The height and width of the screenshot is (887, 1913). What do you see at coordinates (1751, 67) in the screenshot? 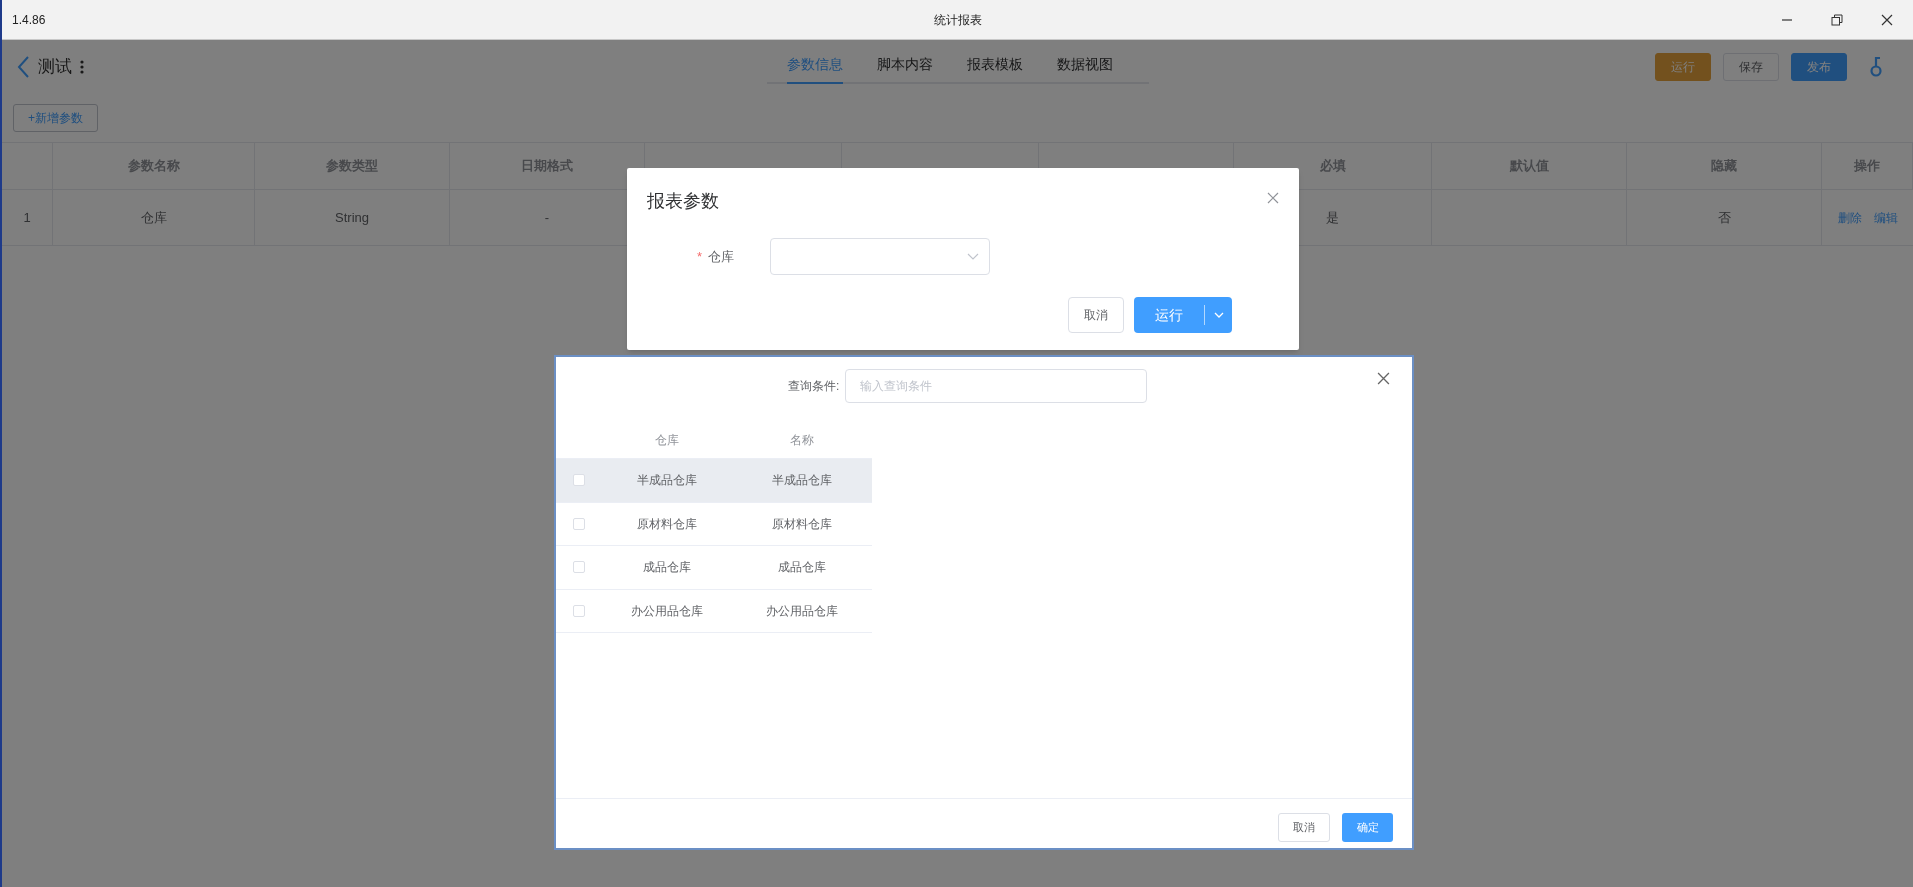
I see `toolbar-button: 保存` at bounding box center [1751, 67].